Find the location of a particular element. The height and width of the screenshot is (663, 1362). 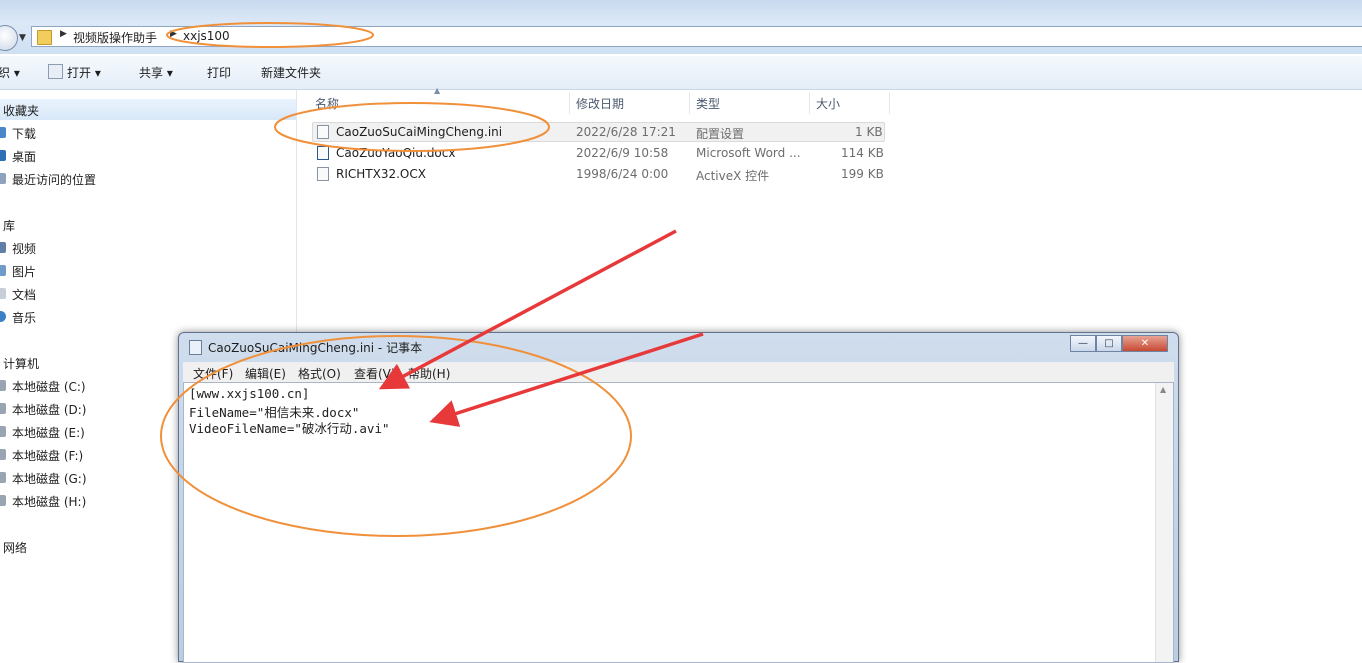

favorites-header-highlight is located at coordinates (148, 109).